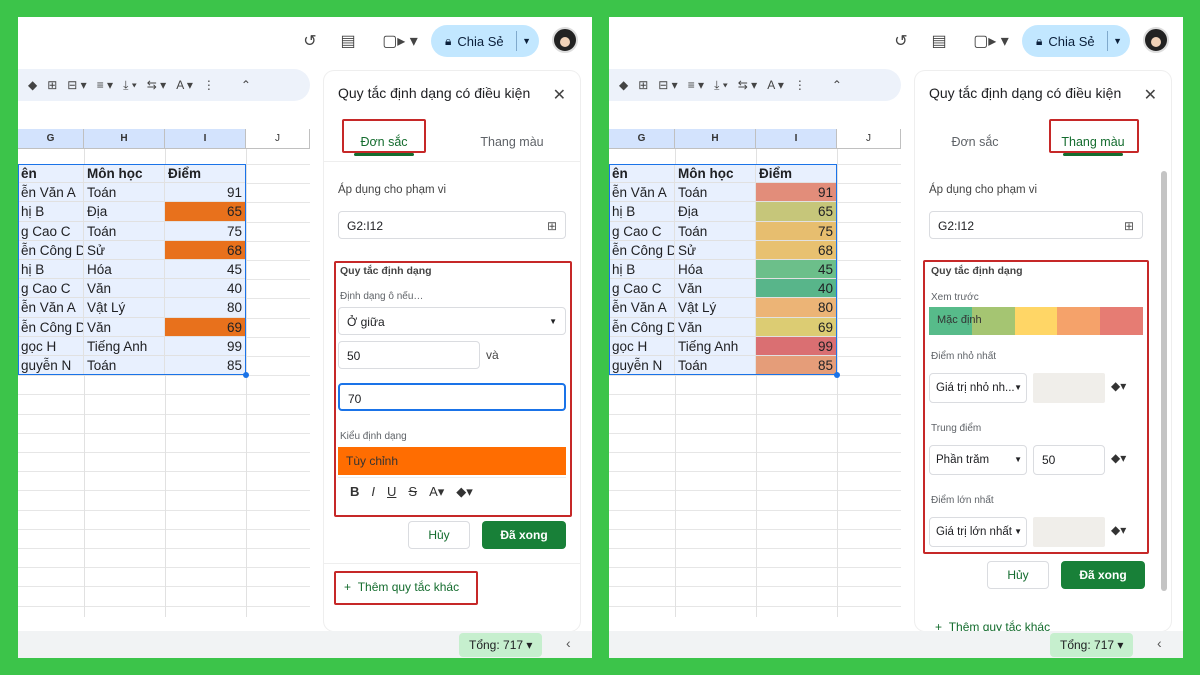 Image resolution: width=1200 pixels, height=675 pixels. Describe the element at coordinates (205, 346) in the screenshot. I see `table-cell: 99` at that location.